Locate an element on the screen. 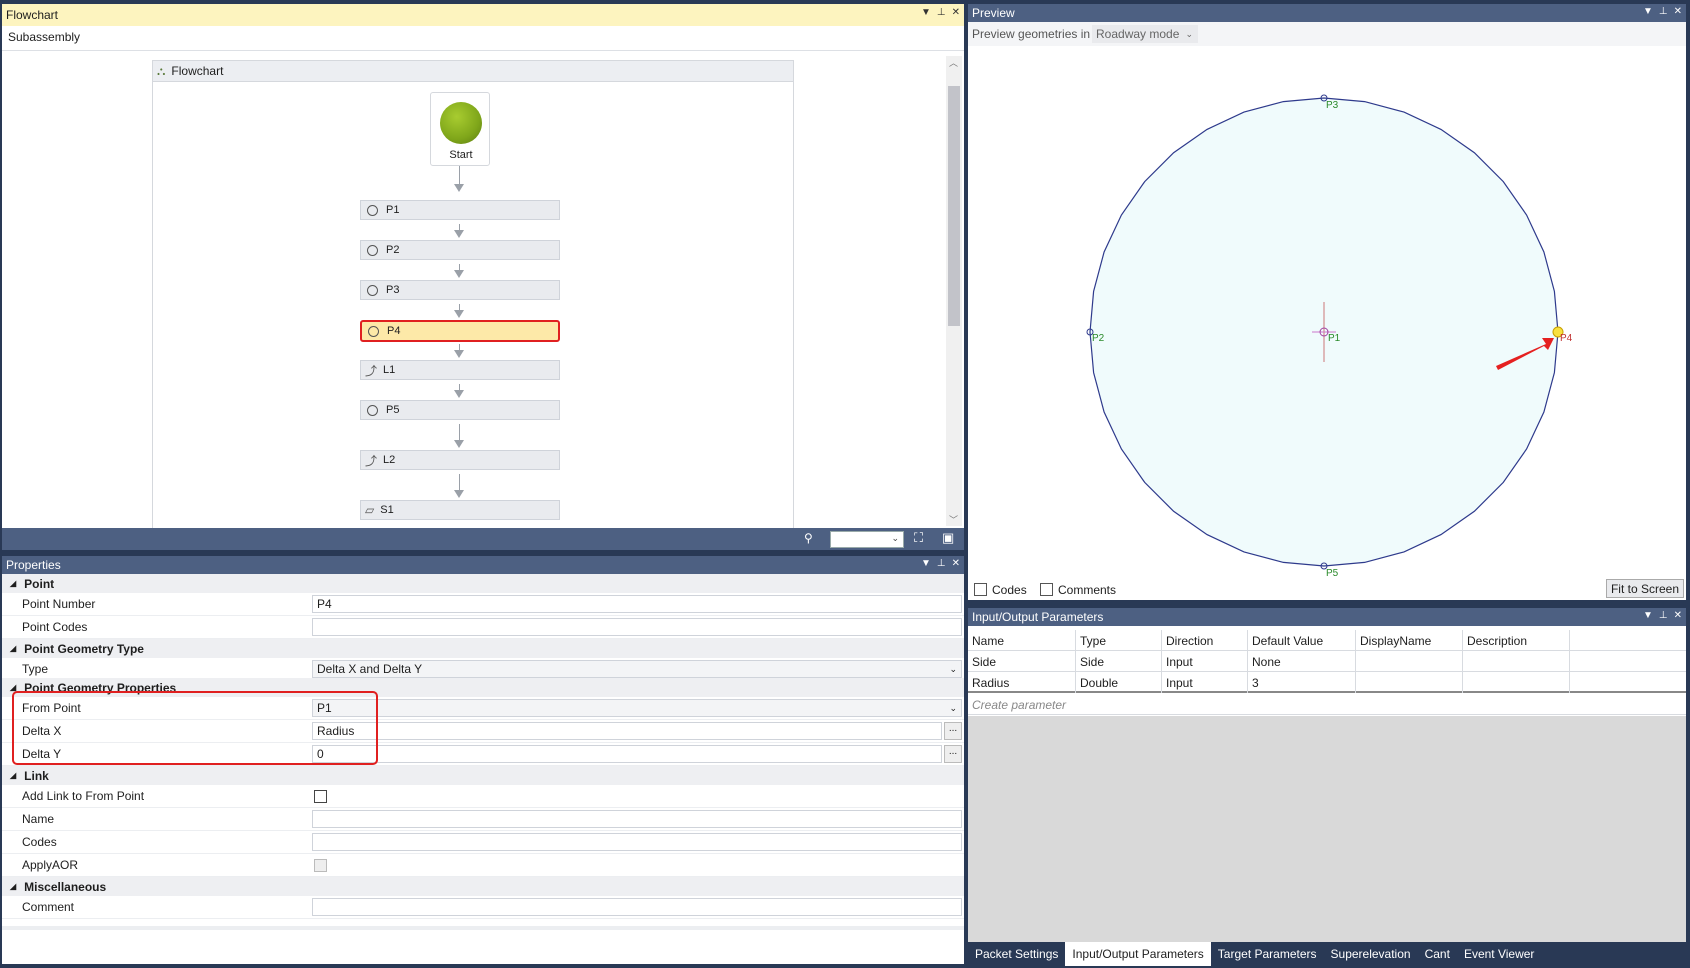 Image resolution: width=1690 pixels, height=968 pixels. point-icon is located at coordinates (372, 290).